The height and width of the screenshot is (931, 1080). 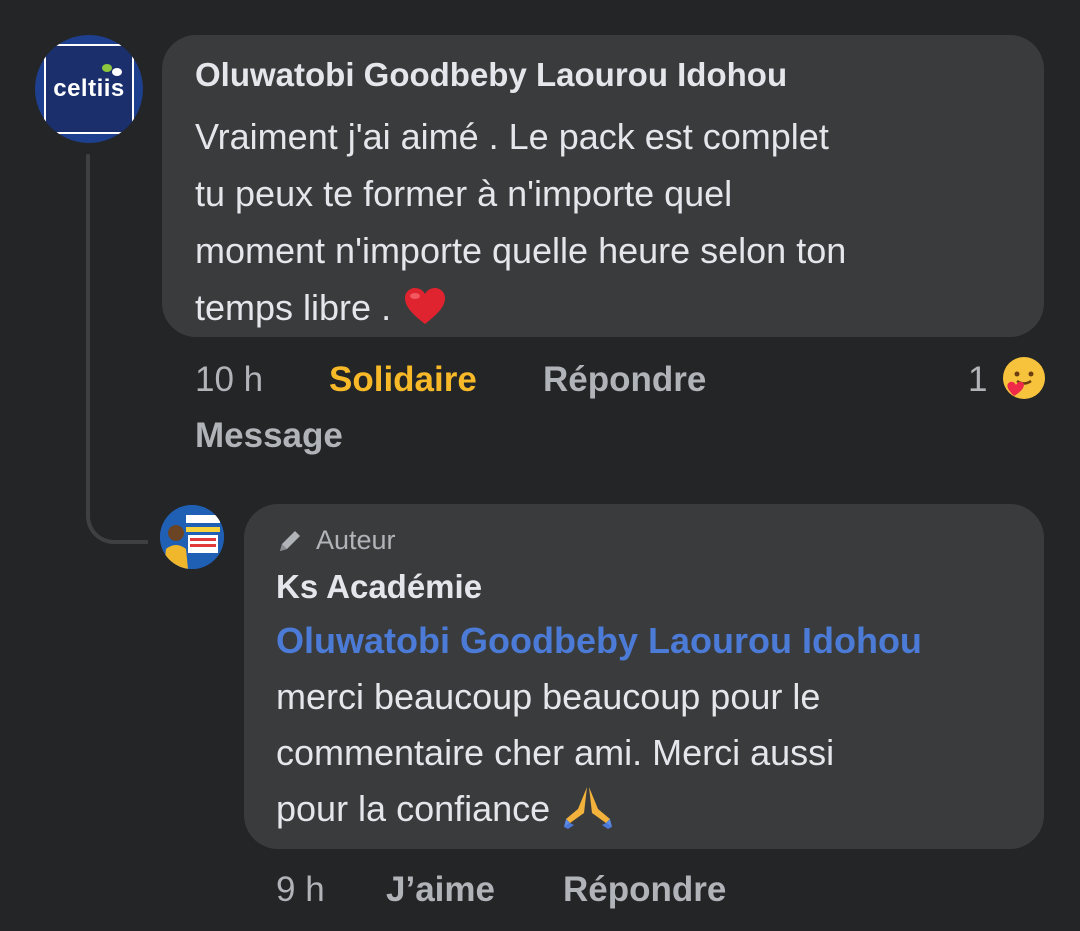 I want to click on like-button: J’aime, so click(x=440, y=890).